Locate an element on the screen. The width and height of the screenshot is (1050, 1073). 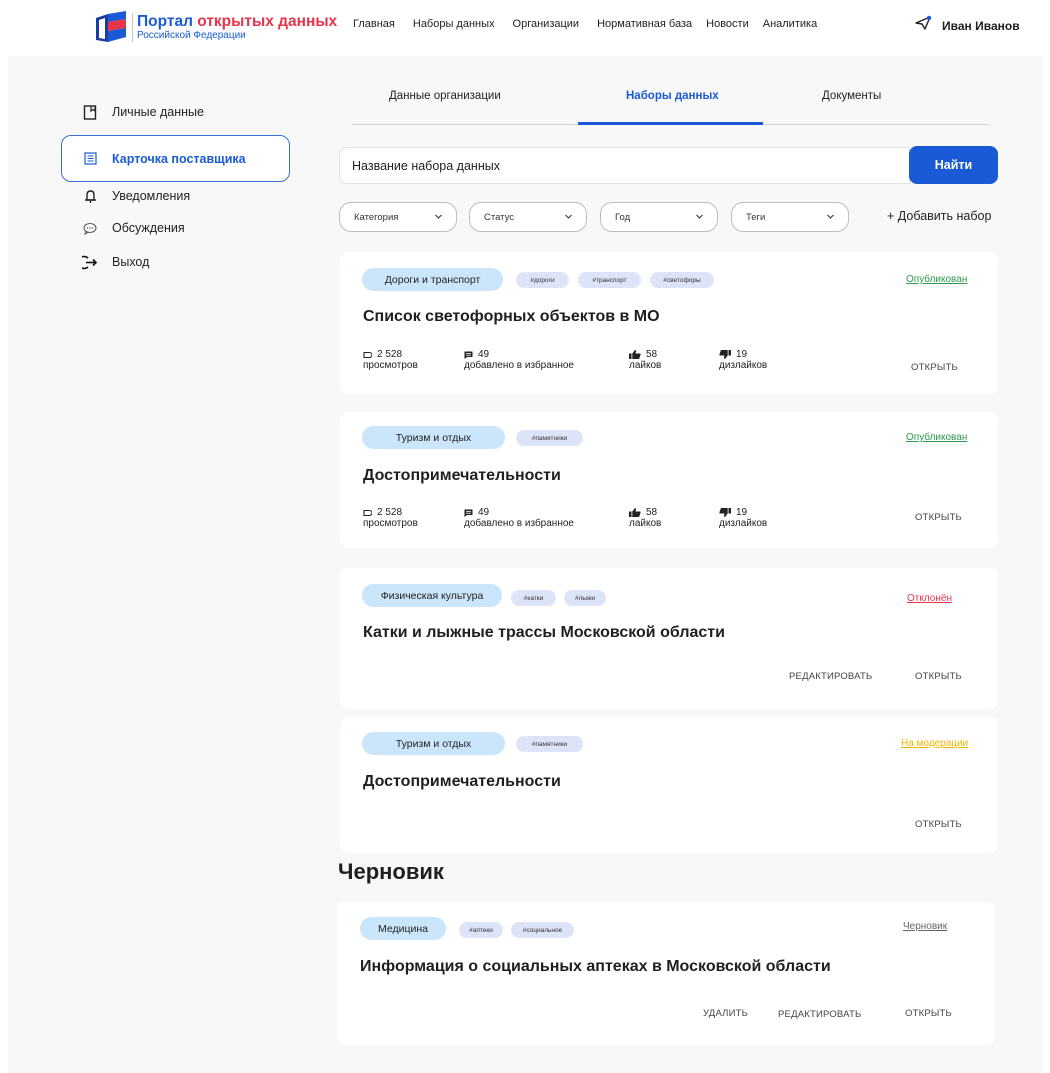
tag: #социальное is located at coordinates (542, 930).